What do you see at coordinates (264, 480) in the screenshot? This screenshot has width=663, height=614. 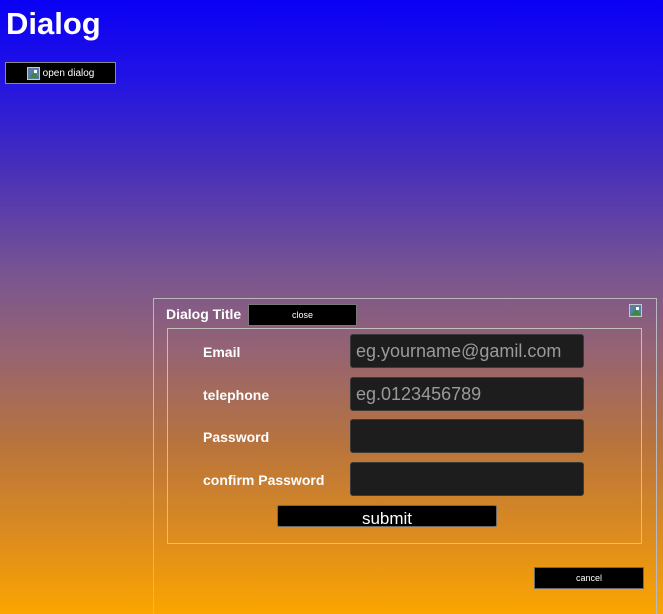 I see `confirm-password-label: confirm Password` at bounding box center [264, 480].